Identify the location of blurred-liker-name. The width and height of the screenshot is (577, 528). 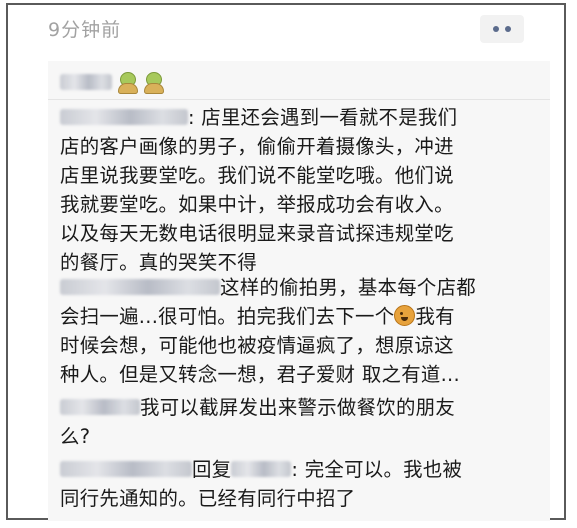
(86, 82).